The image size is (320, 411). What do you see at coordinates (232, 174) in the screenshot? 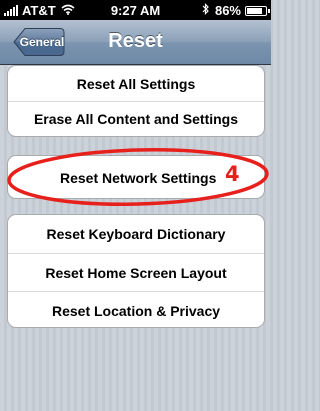
I see `annotation-step-number: 4` at bounding box center [232, 174].